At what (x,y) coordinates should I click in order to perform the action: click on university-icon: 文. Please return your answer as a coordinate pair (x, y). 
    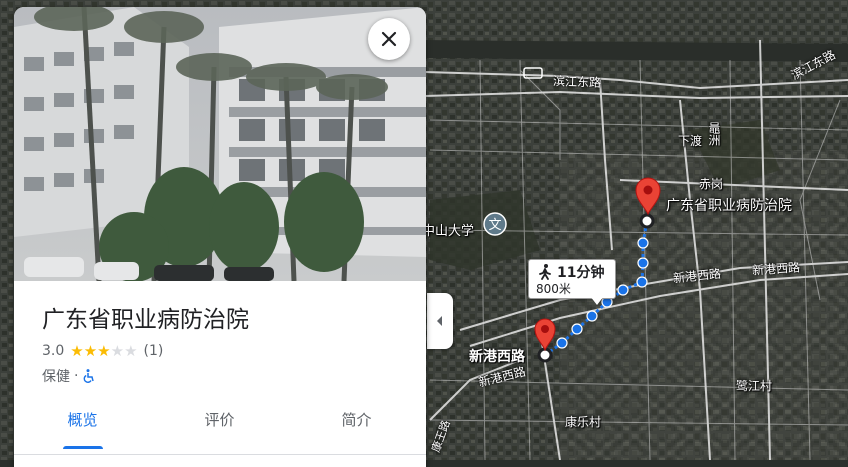
    Looking at the image, I should click on (495, 224).